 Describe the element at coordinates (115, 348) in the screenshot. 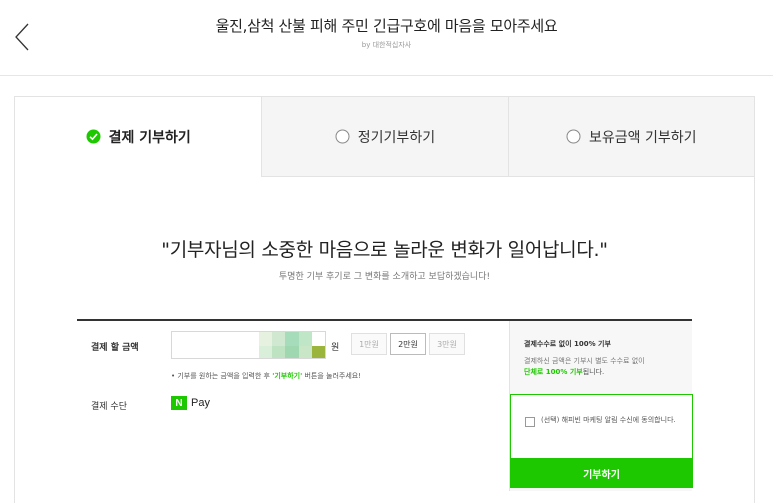

I see `amount-label: 결제 할 금액` at that location.